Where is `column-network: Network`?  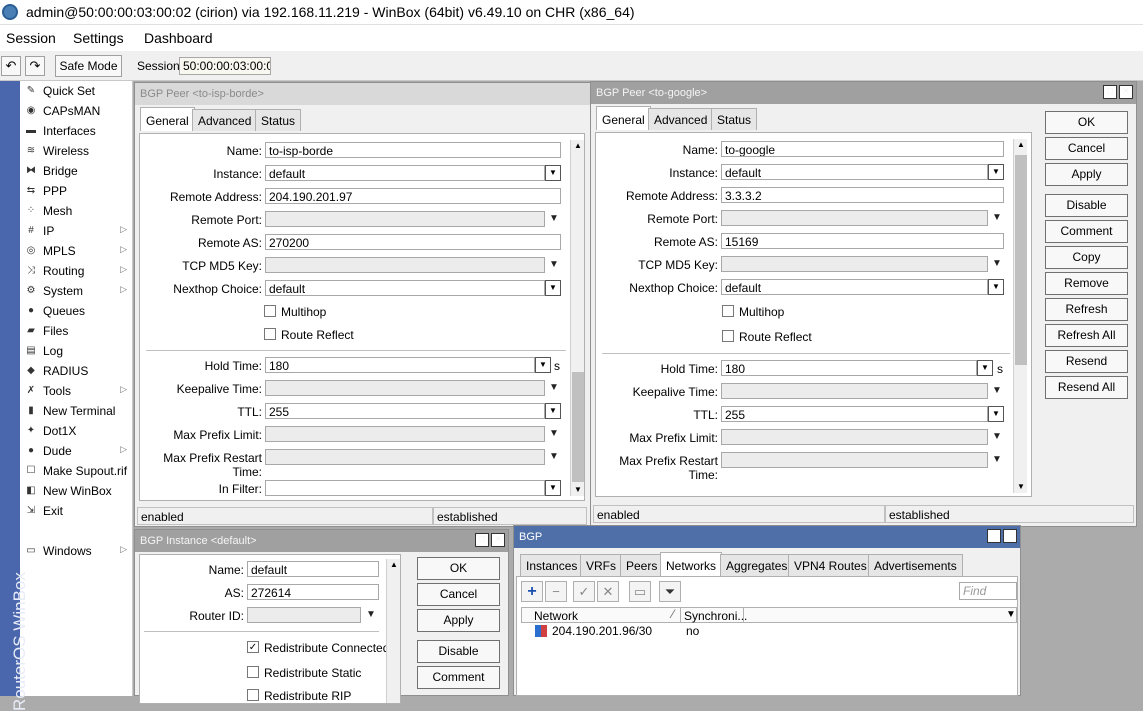 column-network: Network is located at coordinates (556, 616).